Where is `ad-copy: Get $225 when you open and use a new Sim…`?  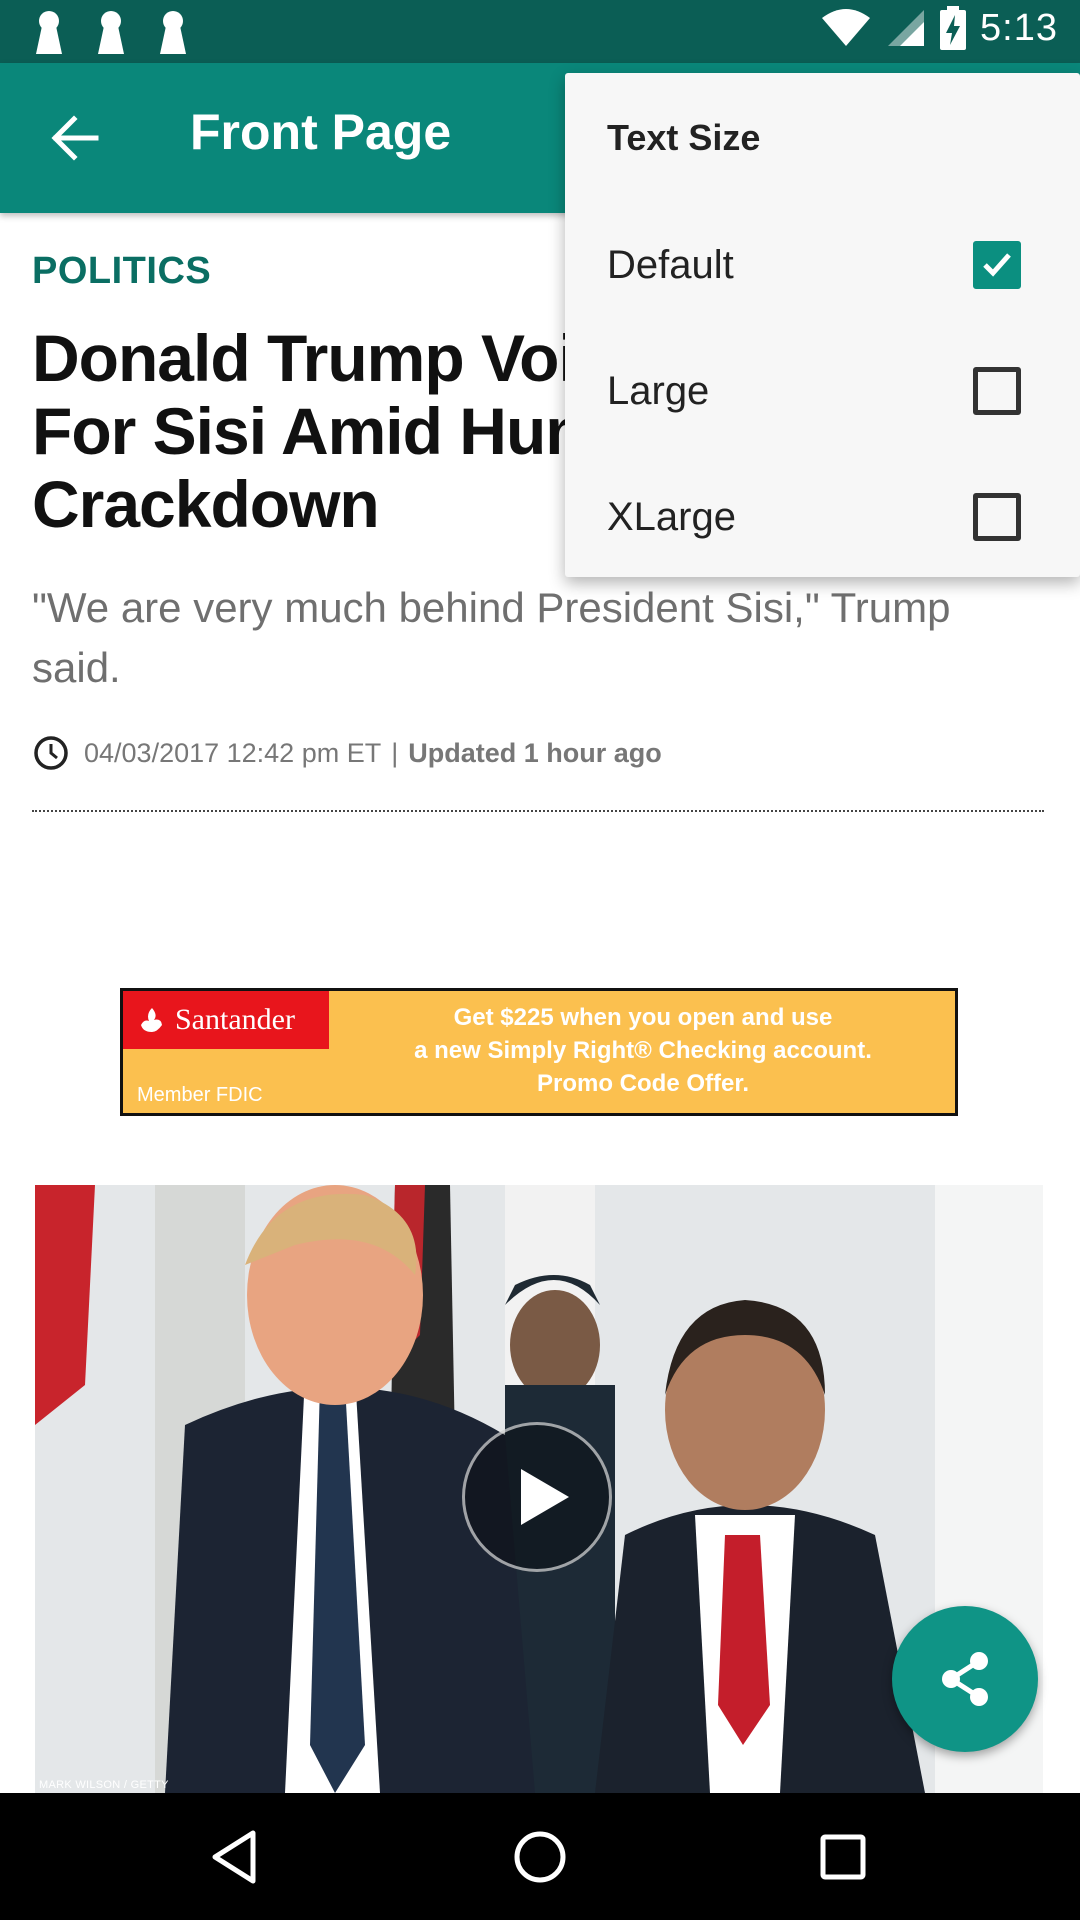 ad-copy: Get $225 when you open and use a new Sim… is located at coordinates (643, 1050).